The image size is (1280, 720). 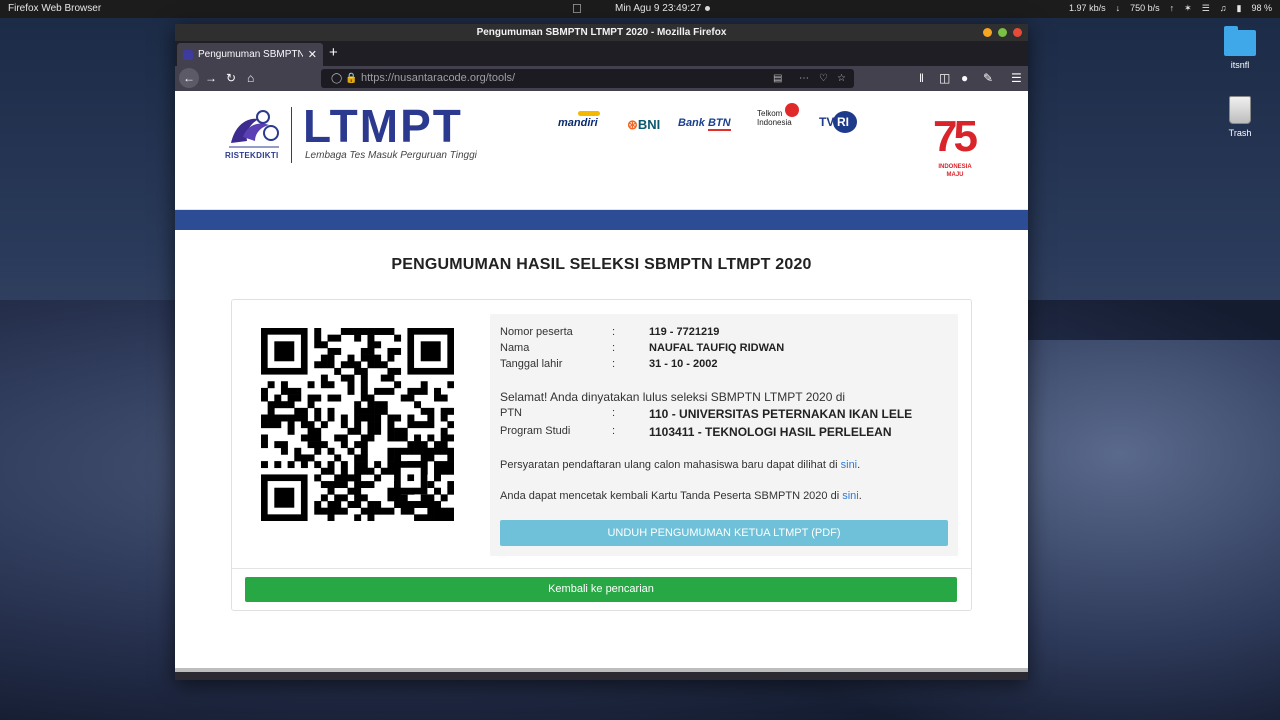 What do you see at coordinates (250, 78) in the screenshot?
I see `home-button: ⌂` at bounding box center [250, 78].